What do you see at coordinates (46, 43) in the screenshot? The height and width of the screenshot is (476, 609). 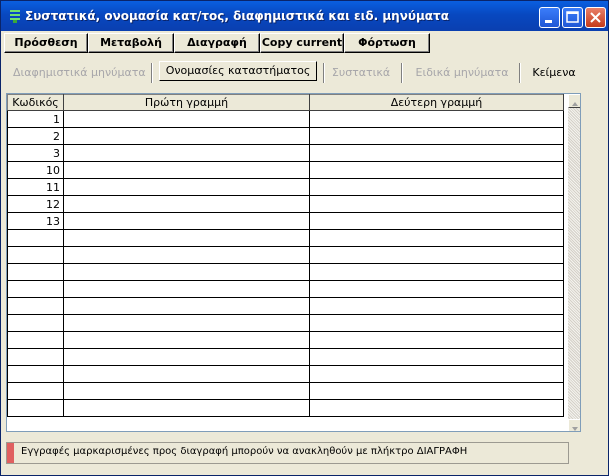 I see `add-button: Πρόσθεση` at bounding box center [46, 43].